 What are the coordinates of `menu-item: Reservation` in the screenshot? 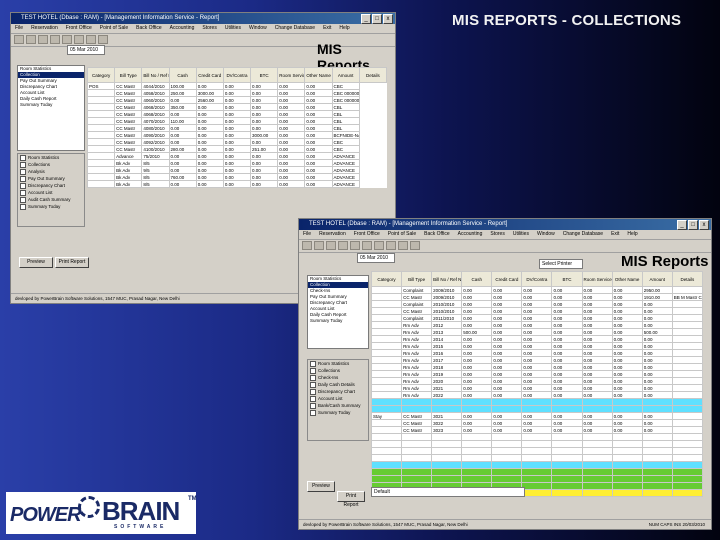 It's located at (44, 28).